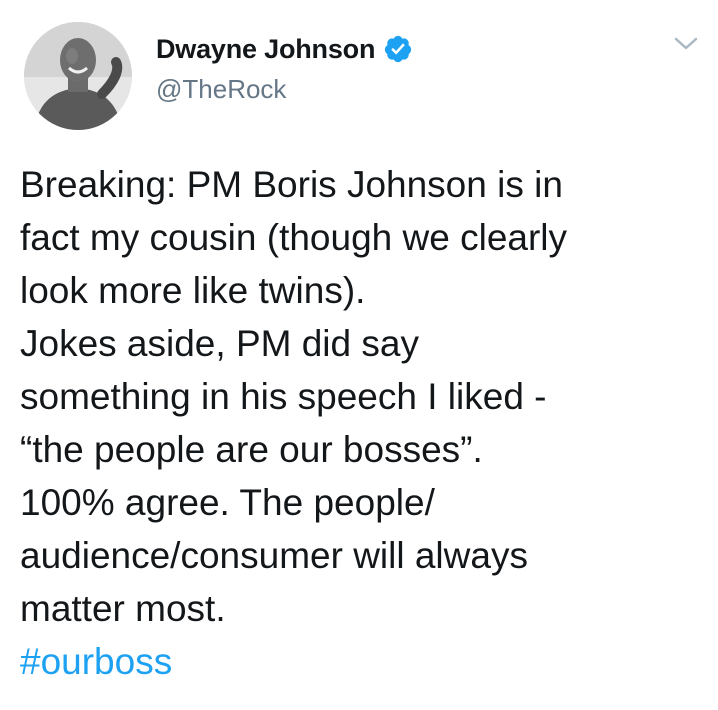  Describe the element at coordinates (283, 396) in the screenshot. I see `tweet-text-line: something in his speech I liked -` at that location.